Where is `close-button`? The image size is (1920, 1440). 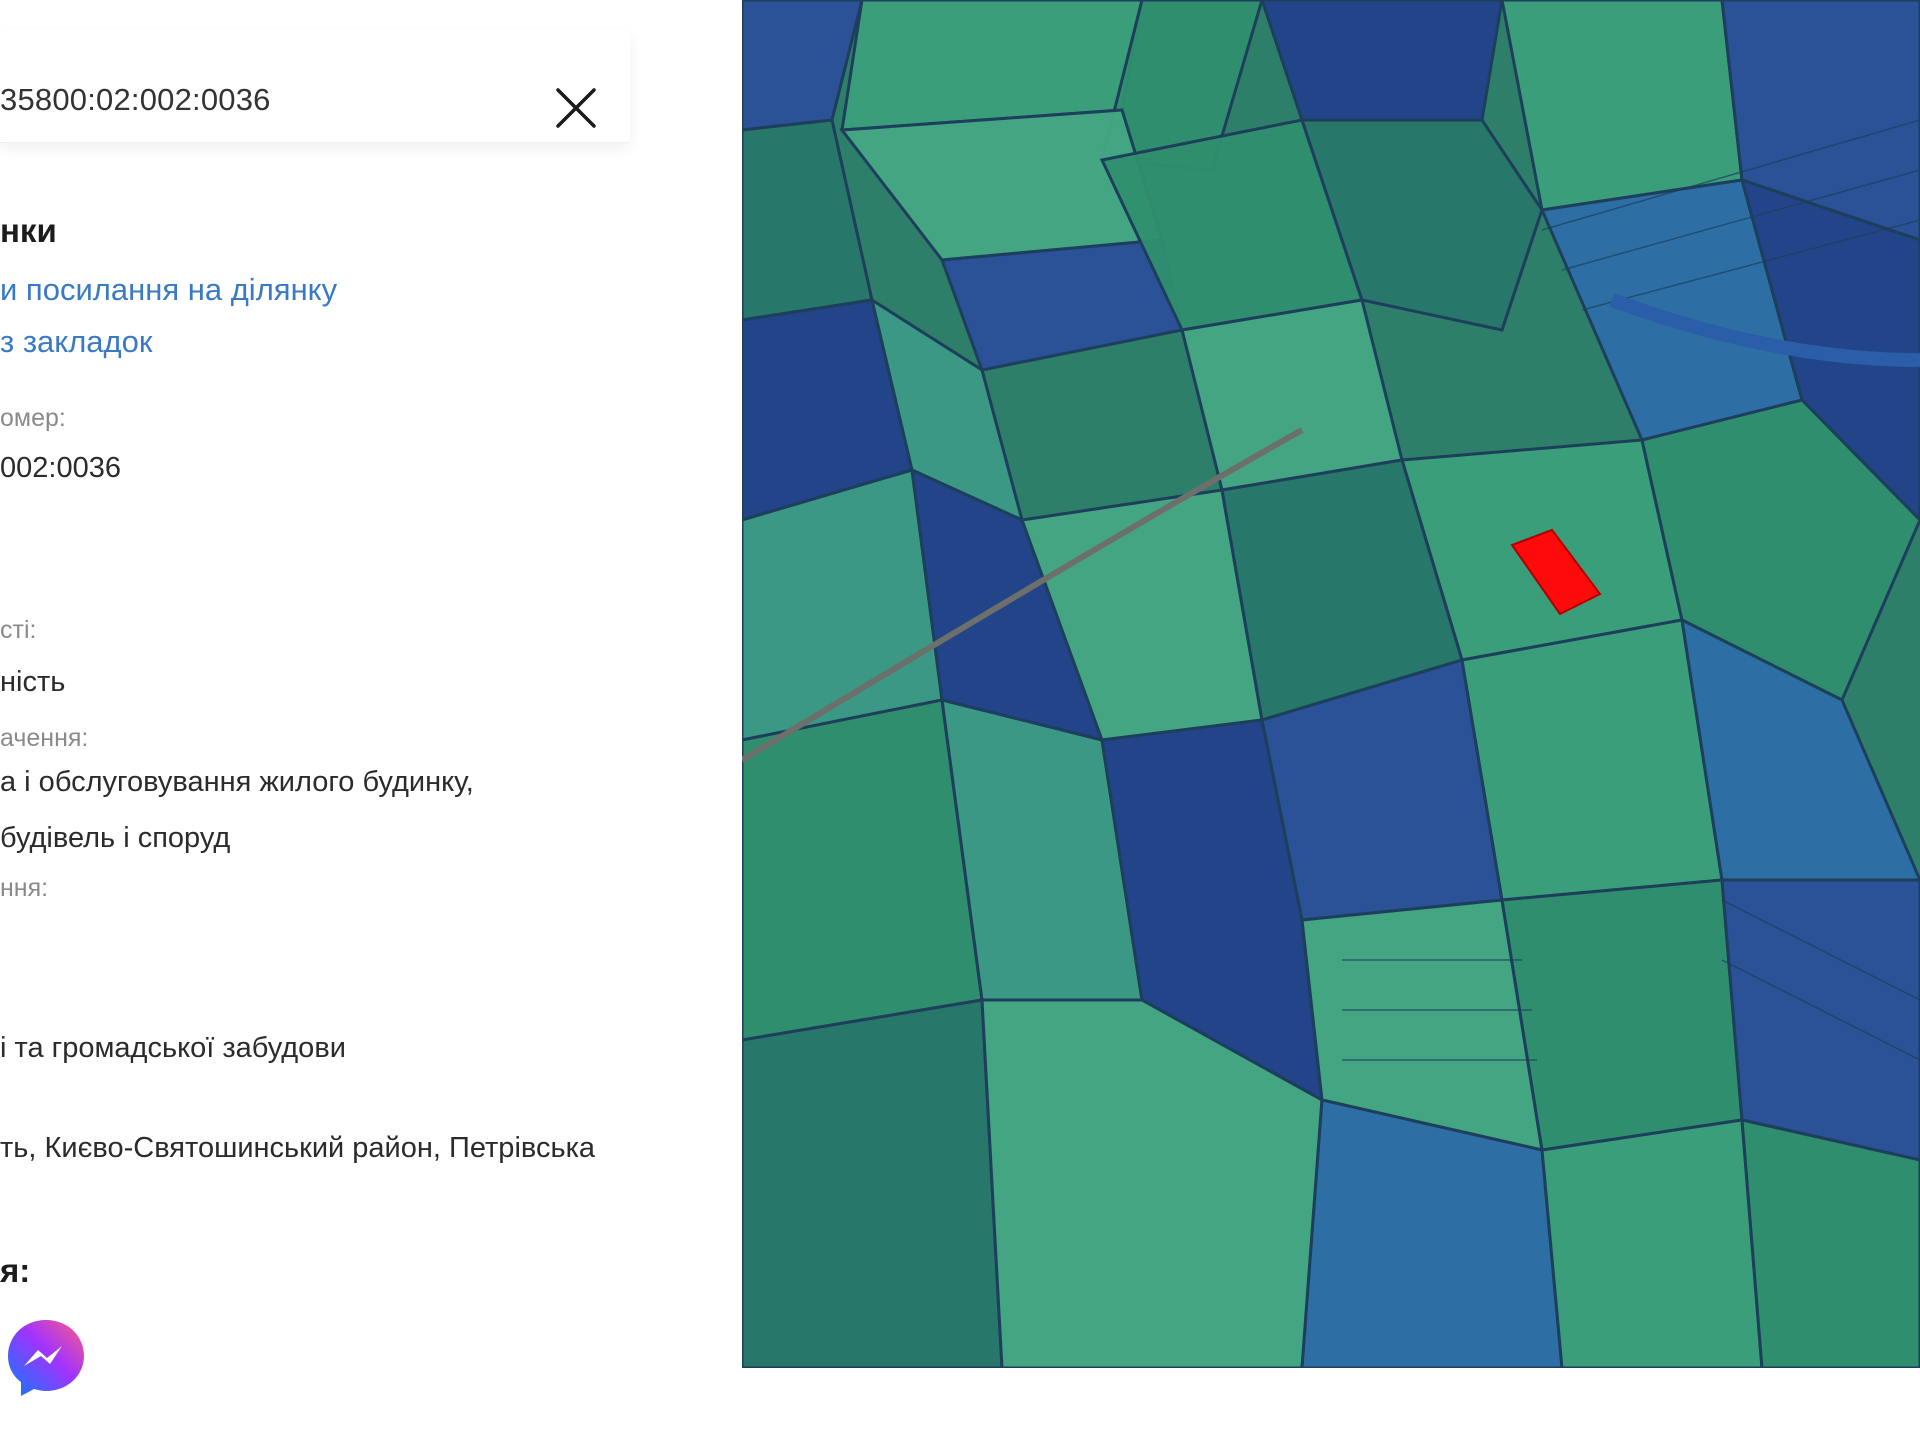
close-button is located at coordinates (576, 108).